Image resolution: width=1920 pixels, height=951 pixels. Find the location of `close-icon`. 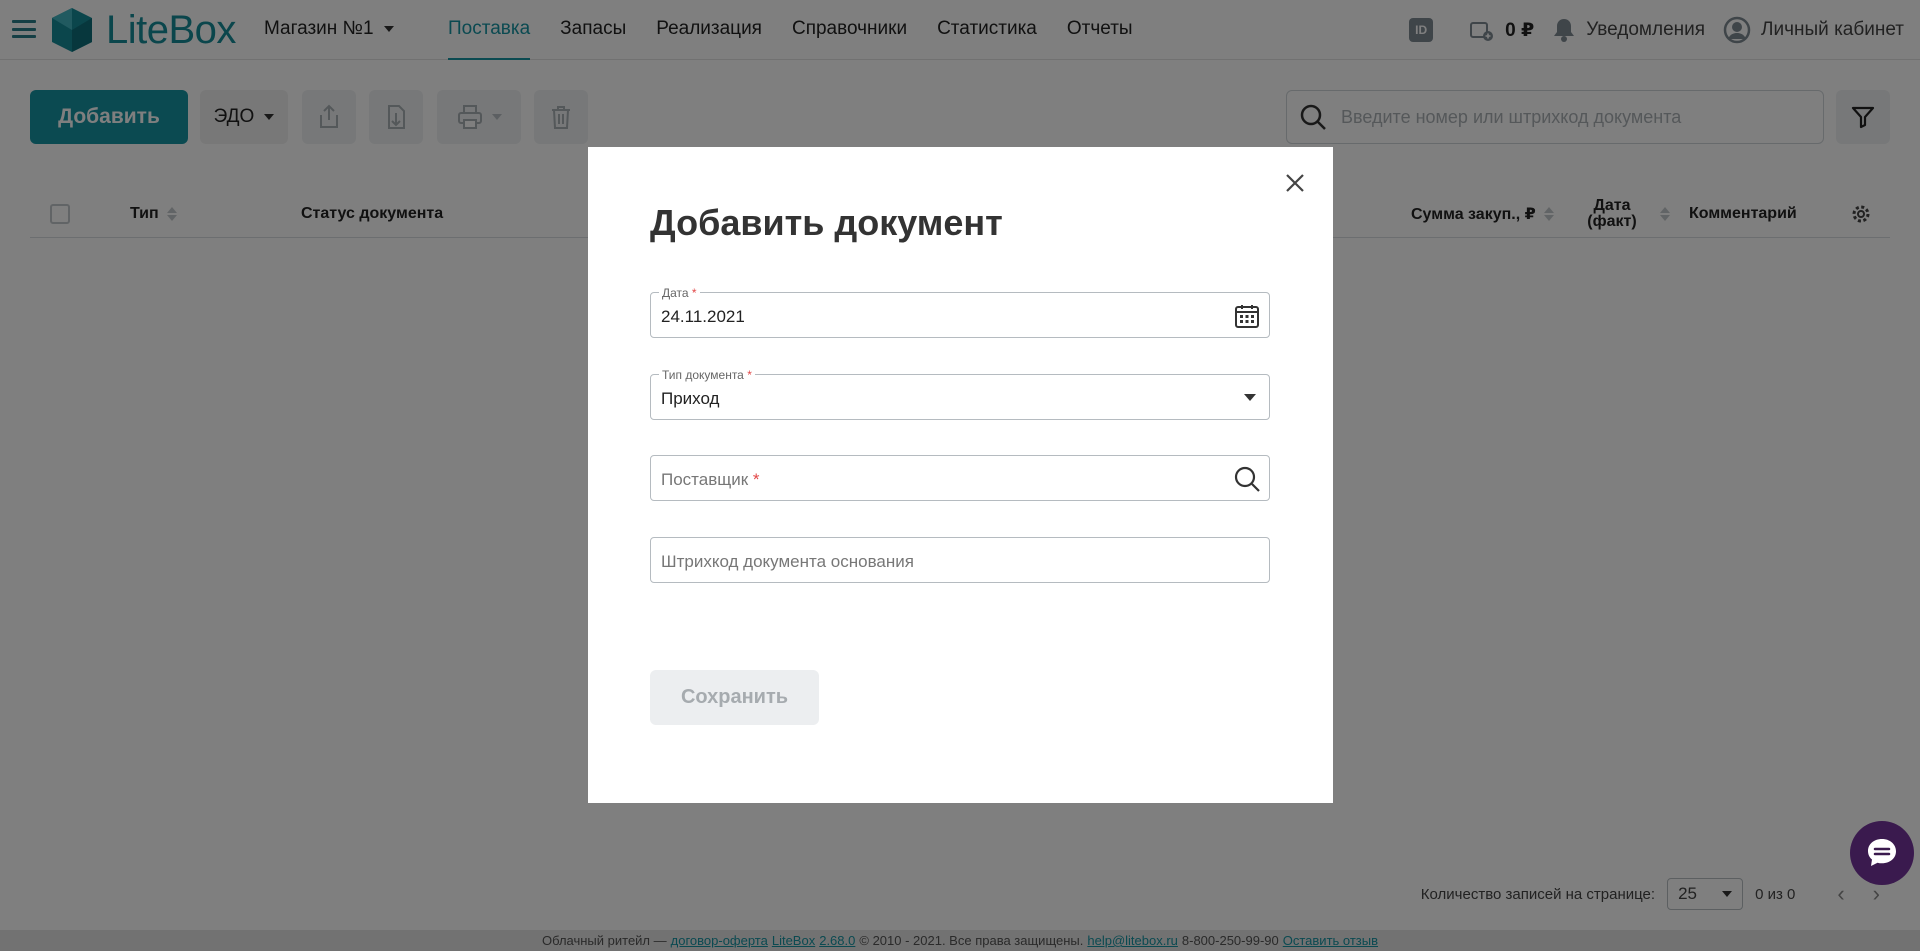

close-icon is located at coordinates (1295, 183).